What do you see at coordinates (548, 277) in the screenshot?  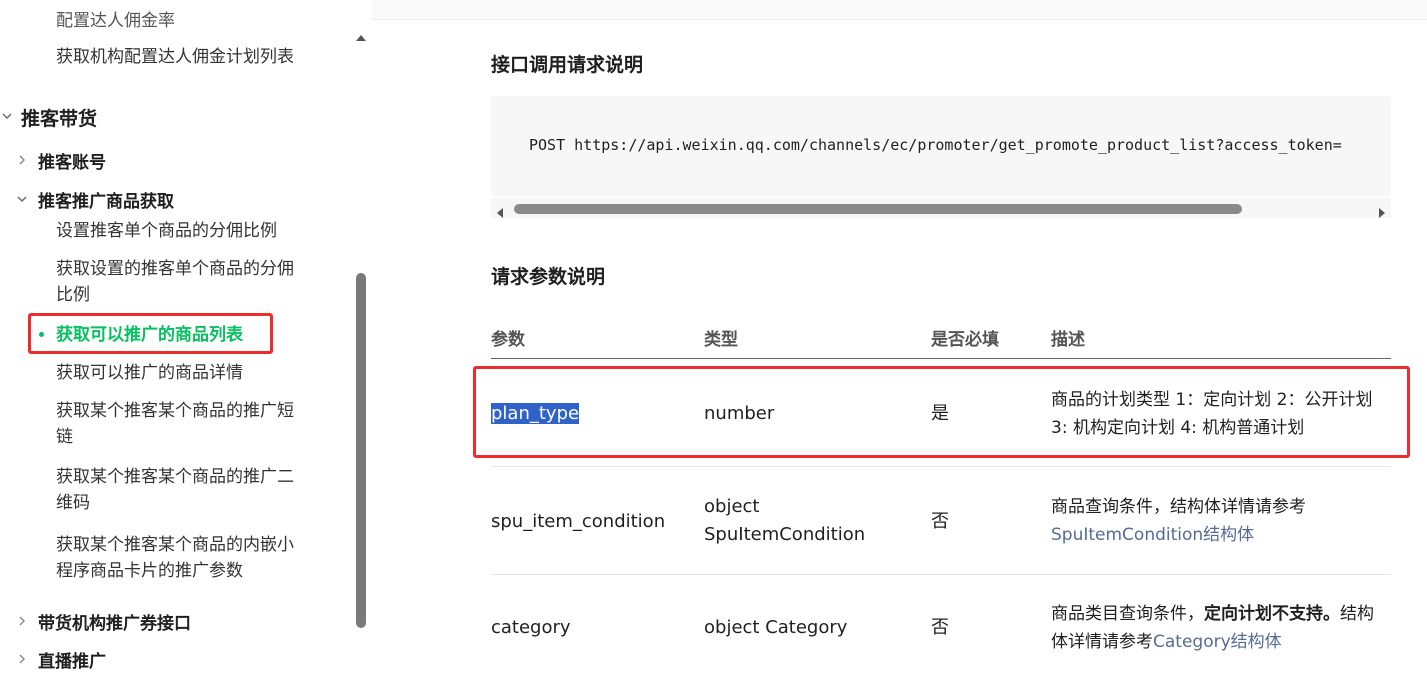 I see `params-heading: 请求参数说明` at bounding box center [548, 277].